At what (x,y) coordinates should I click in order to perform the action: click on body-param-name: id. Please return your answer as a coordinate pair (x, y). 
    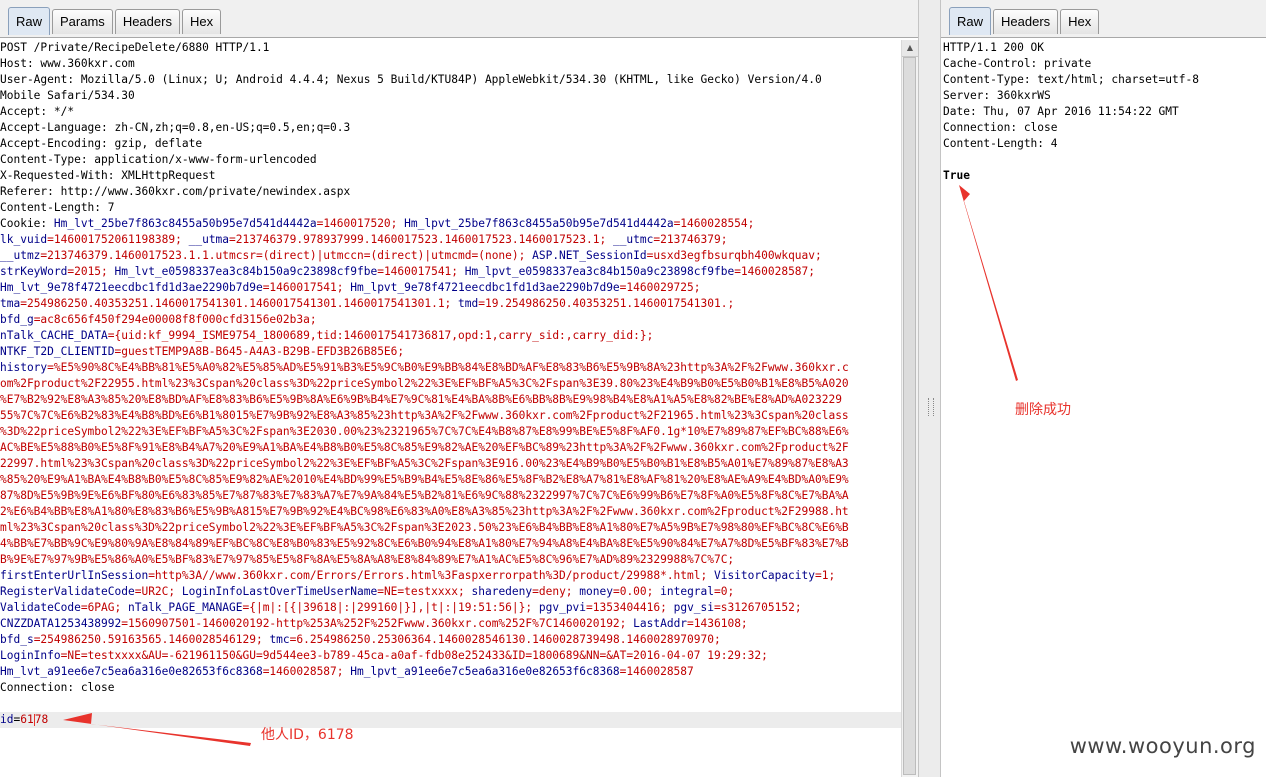
    Looking at the image, I should click on (7, 719).